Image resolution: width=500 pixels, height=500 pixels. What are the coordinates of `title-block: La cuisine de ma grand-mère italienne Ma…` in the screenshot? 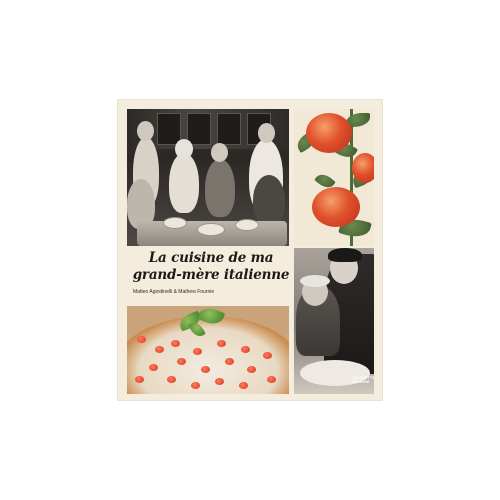 It's located at (208, 277).